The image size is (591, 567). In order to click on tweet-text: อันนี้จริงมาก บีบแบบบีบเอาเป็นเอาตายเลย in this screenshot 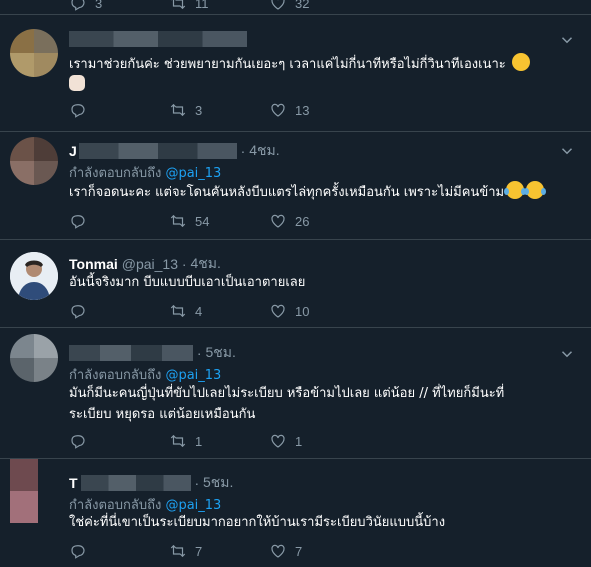, I will do `click(187, 282)`.